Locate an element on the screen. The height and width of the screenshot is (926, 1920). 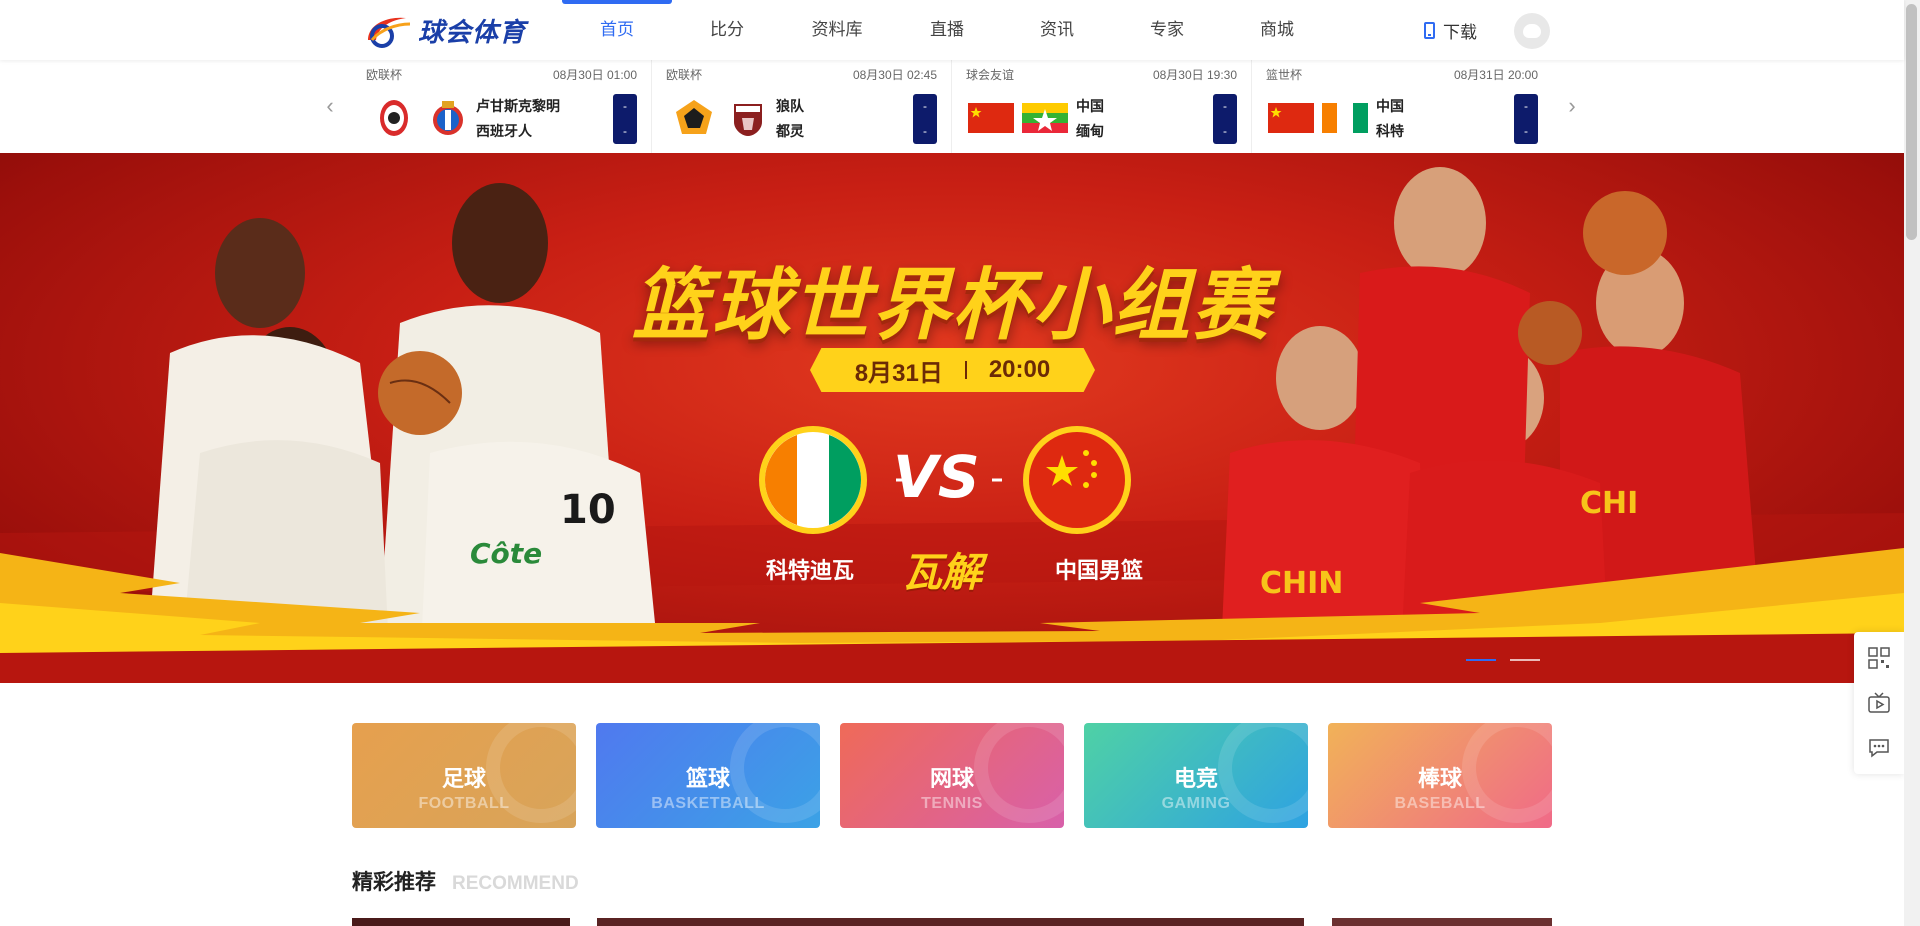
chevron-right-icon: › is located at coordinates (1572, 106).